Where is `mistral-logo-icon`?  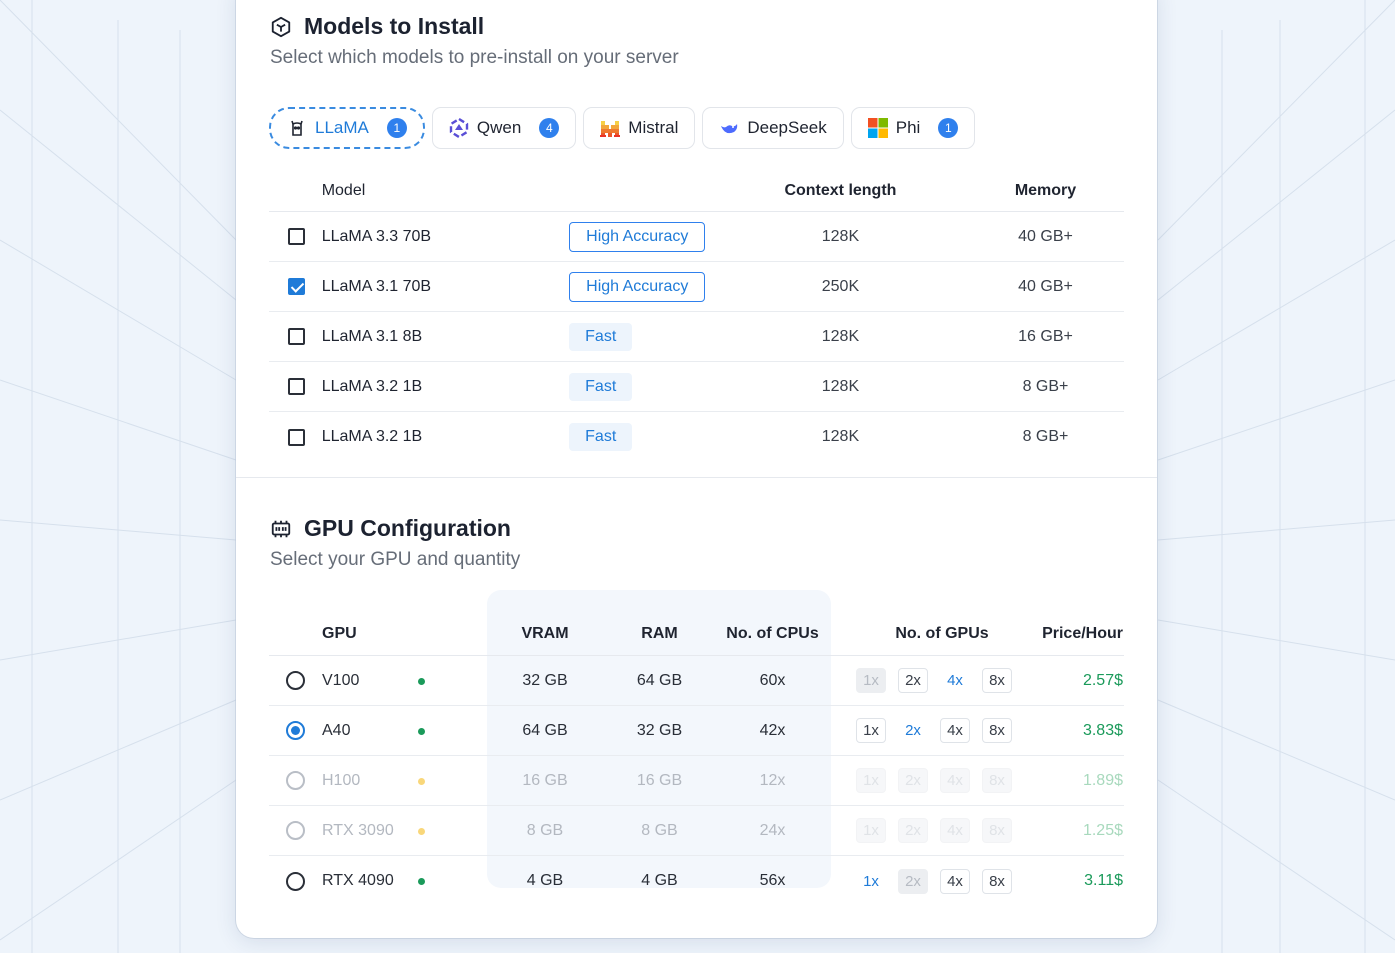
mistral-logo-icon is located at coordinates (610, 128).